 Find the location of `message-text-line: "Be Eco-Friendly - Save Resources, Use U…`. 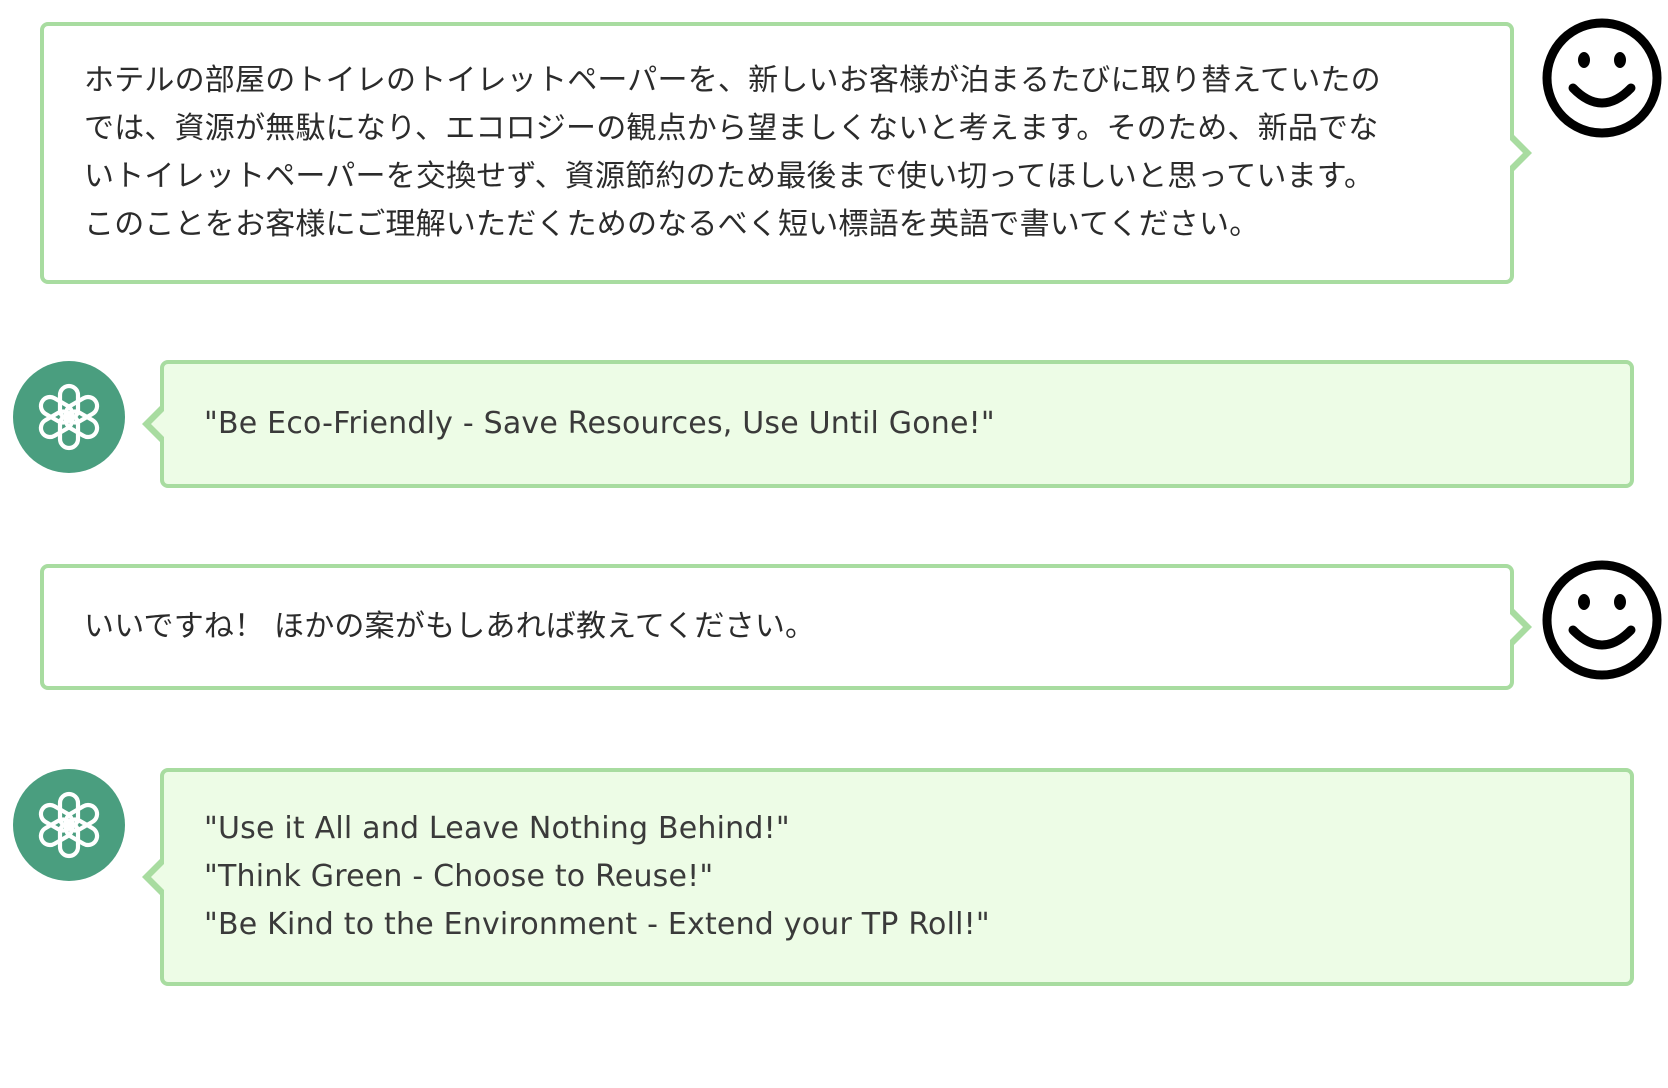

message-text-line: "Be Eco-Friendly - Save Resources, Use U… is located at coordinates (599, 423).